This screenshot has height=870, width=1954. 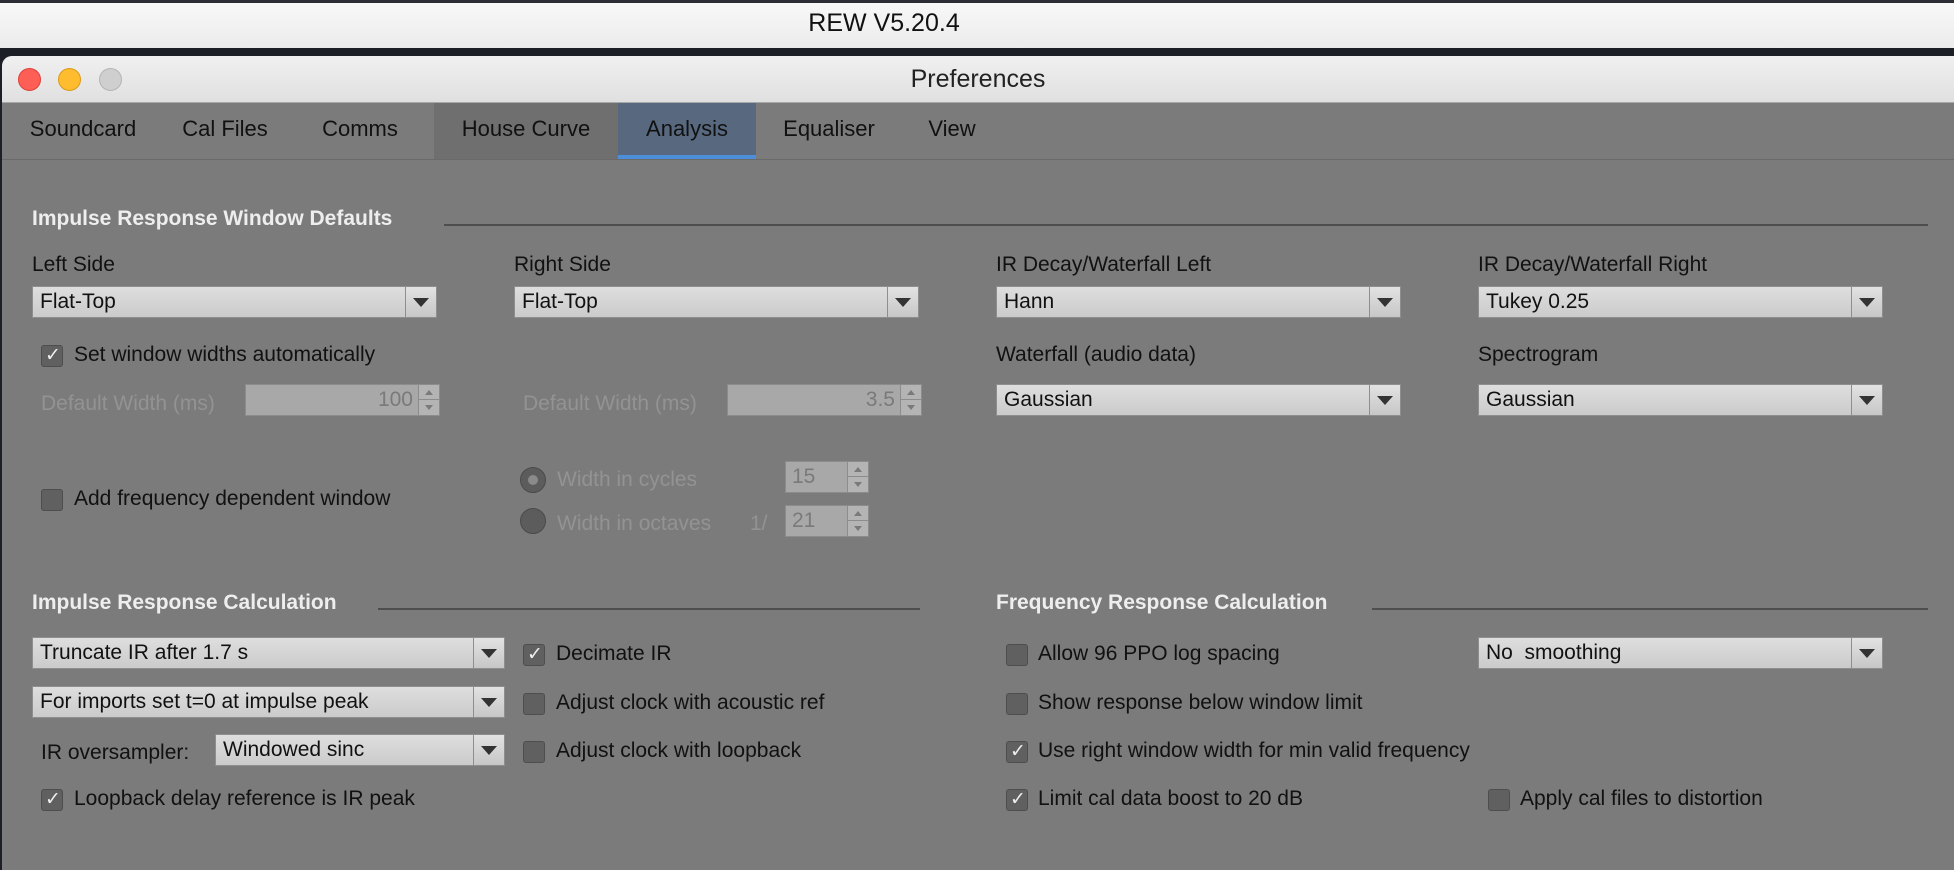 What do you see at coordinates (526, 131) in the screenshot?
I see `tab-house-curve: House Curve` at bounding box center [526, 131].